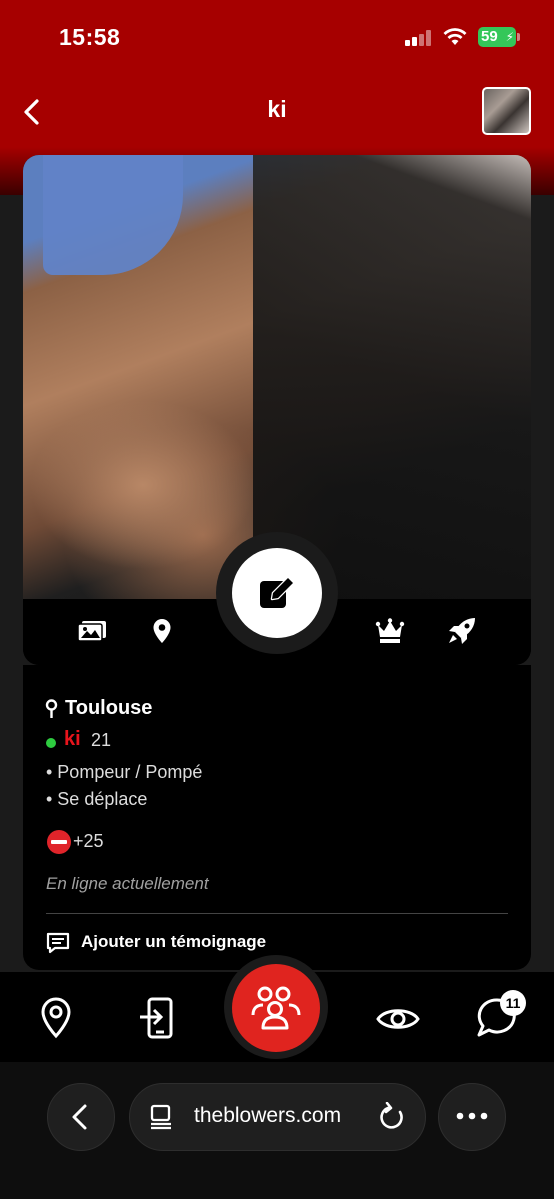 The height and width of the screenshot is (1199, 554). I want to click on avatar, so click(506, 111).